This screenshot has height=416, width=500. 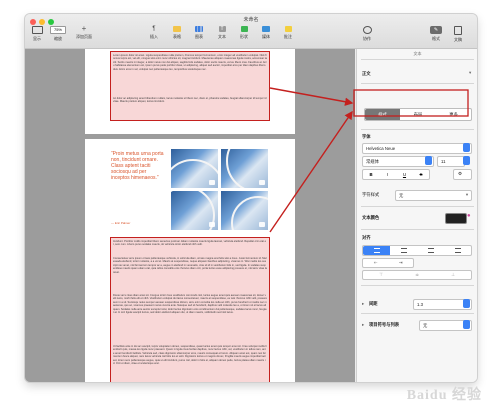 What do you see at coordinates (244, 33) in the screenshot?
I see `toolbar-shape-button: 形状` at bounding box center [244, 33].